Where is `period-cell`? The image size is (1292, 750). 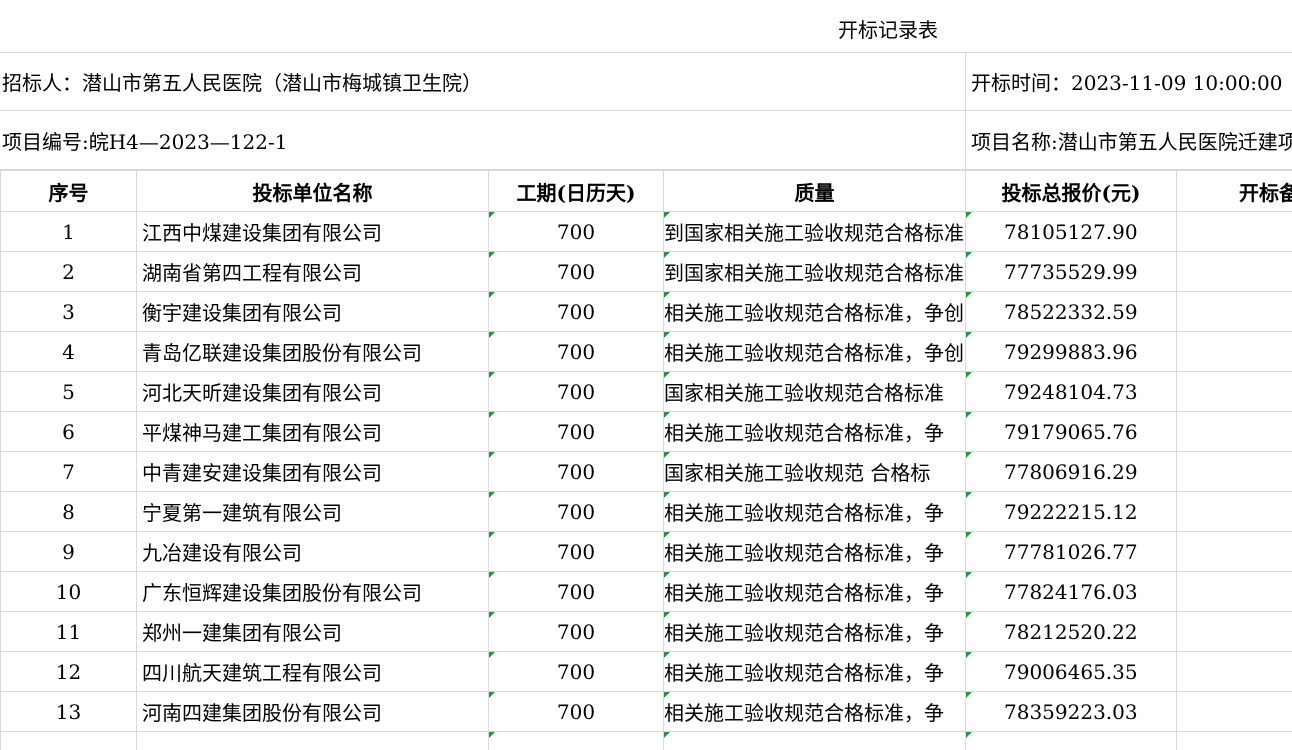
period-cell is located at coordinates (576, 740).